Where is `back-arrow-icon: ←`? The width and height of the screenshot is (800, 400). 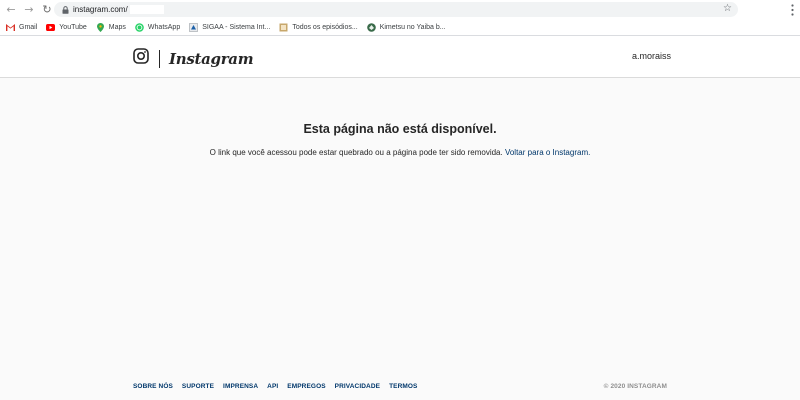
back-arrow-icon: ← is located at coordinates (11, 9).